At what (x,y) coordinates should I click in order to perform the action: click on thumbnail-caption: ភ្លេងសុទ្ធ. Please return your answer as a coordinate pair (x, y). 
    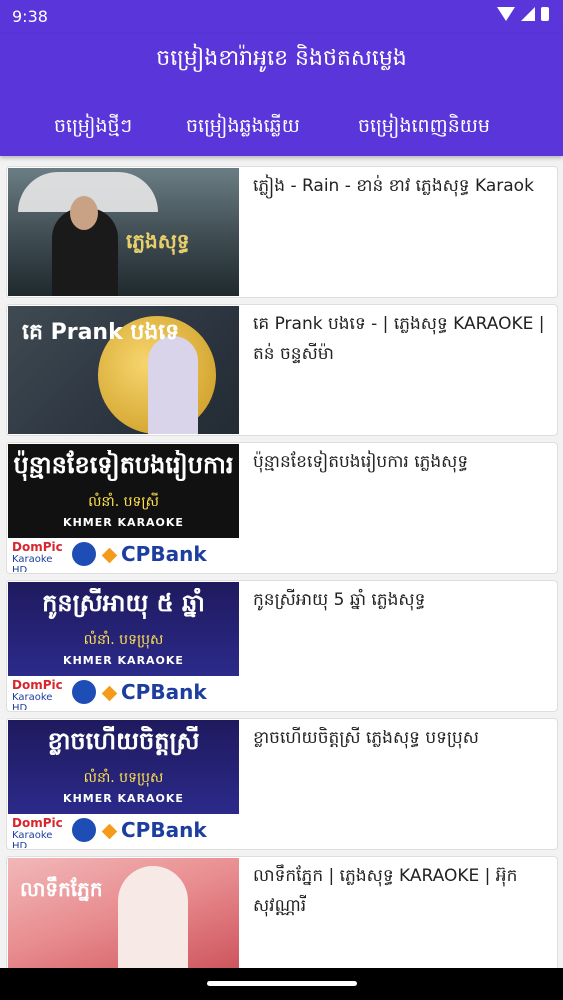
    Looking at the image, I should click on (158, 241).